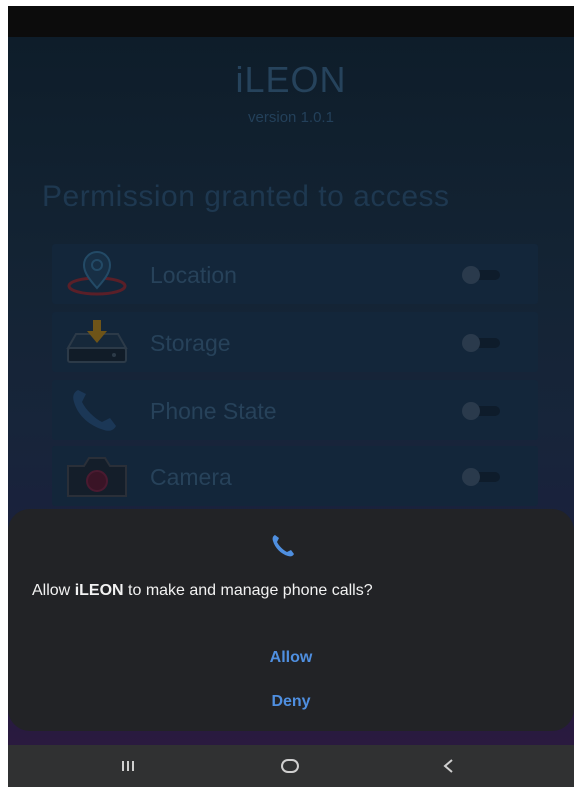  What do you see at coordinates (97, 476) in the screenshot?
I see `camera-icon` at bounding box center [97, 476].